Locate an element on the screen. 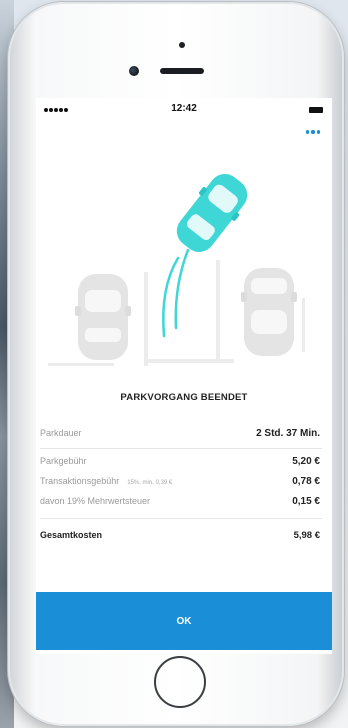 This screenshot has width=348, height=728. duration-label: Parkdauer is located at coordinates (61, 433).